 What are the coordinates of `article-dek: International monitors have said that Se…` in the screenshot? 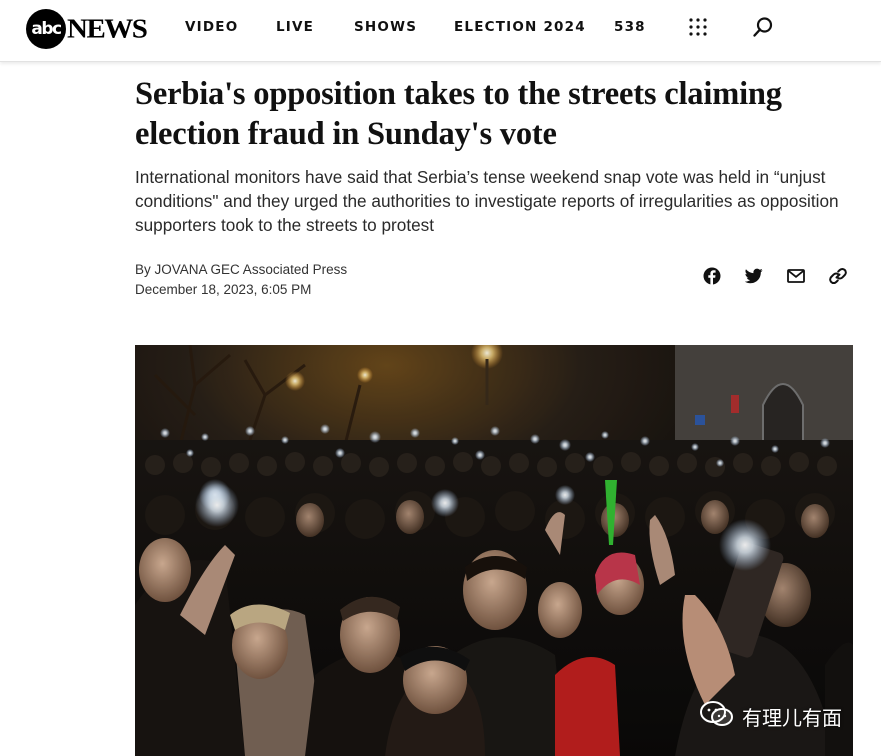 It's located at (487, 201).